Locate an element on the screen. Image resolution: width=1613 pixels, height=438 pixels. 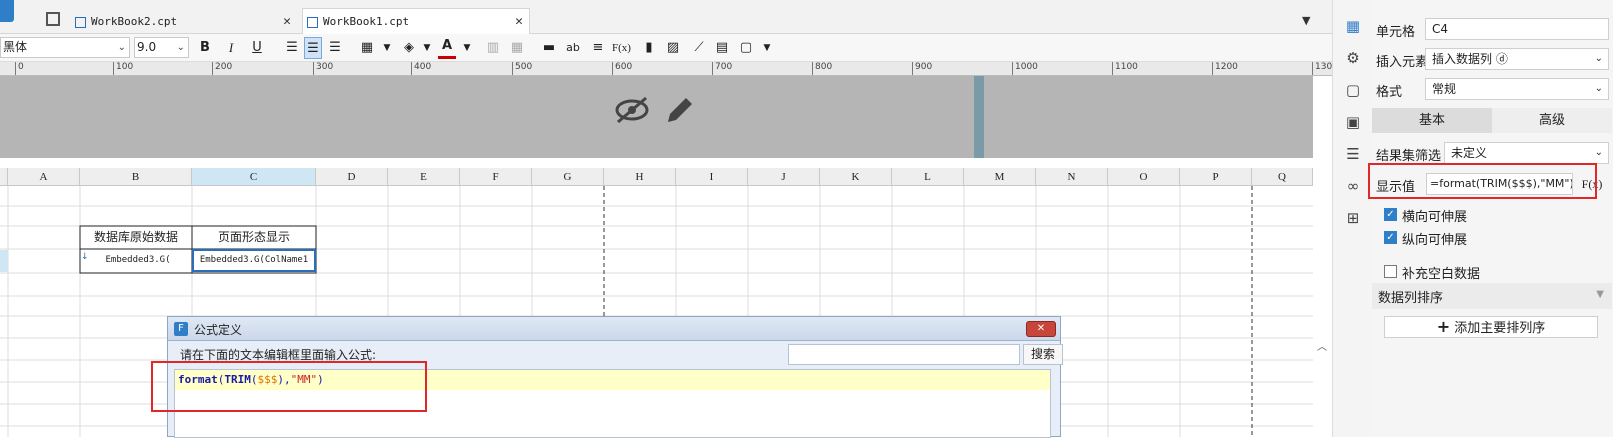
insert-row-icon: ▬ is located at coordinates (549, 48).